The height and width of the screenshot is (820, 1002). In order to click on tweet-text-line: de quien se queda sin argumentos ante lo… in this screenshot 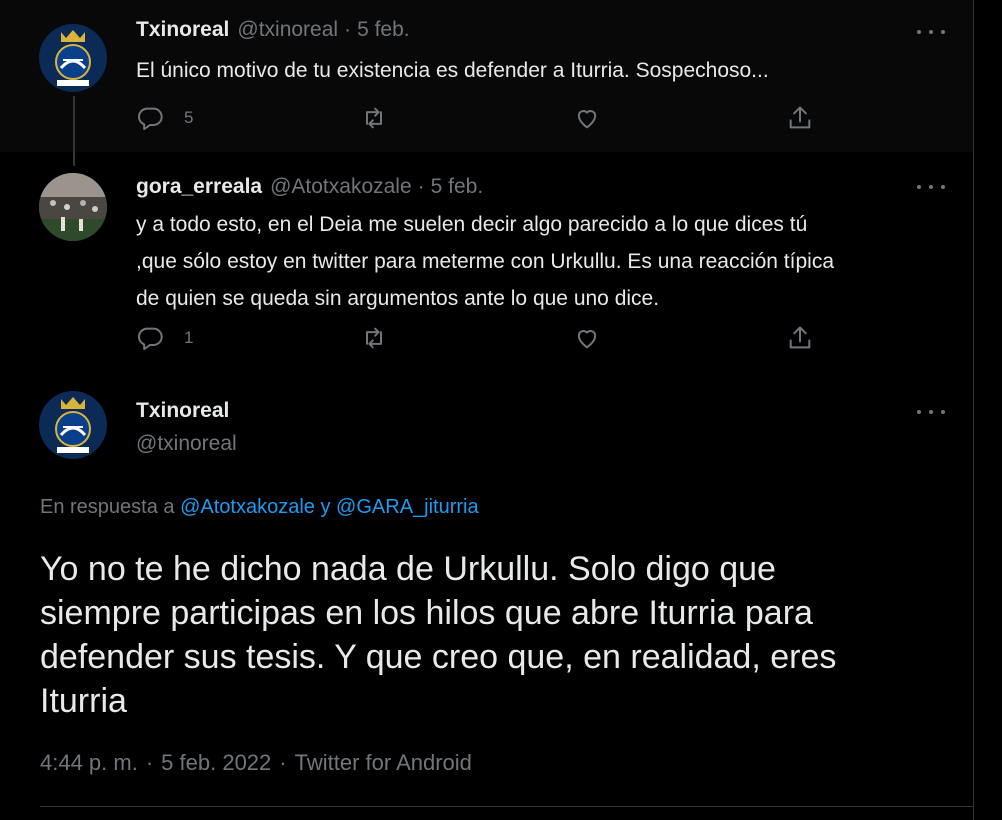, I will do `click(398, 298)`.